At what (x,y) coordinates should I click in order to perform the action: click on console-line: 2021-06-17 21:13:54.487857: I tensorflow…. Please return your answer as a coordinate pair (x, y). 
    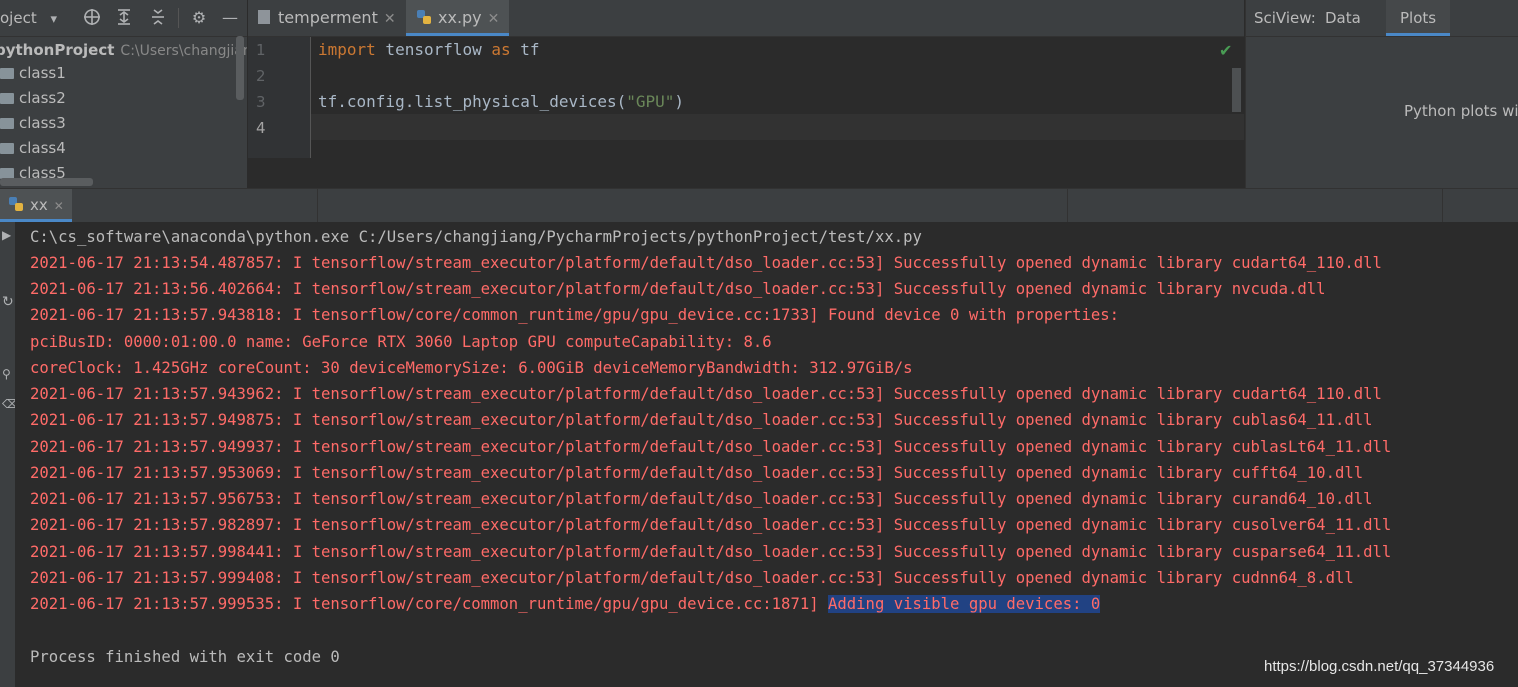
    Looking at the image, I should click on (706, 263).